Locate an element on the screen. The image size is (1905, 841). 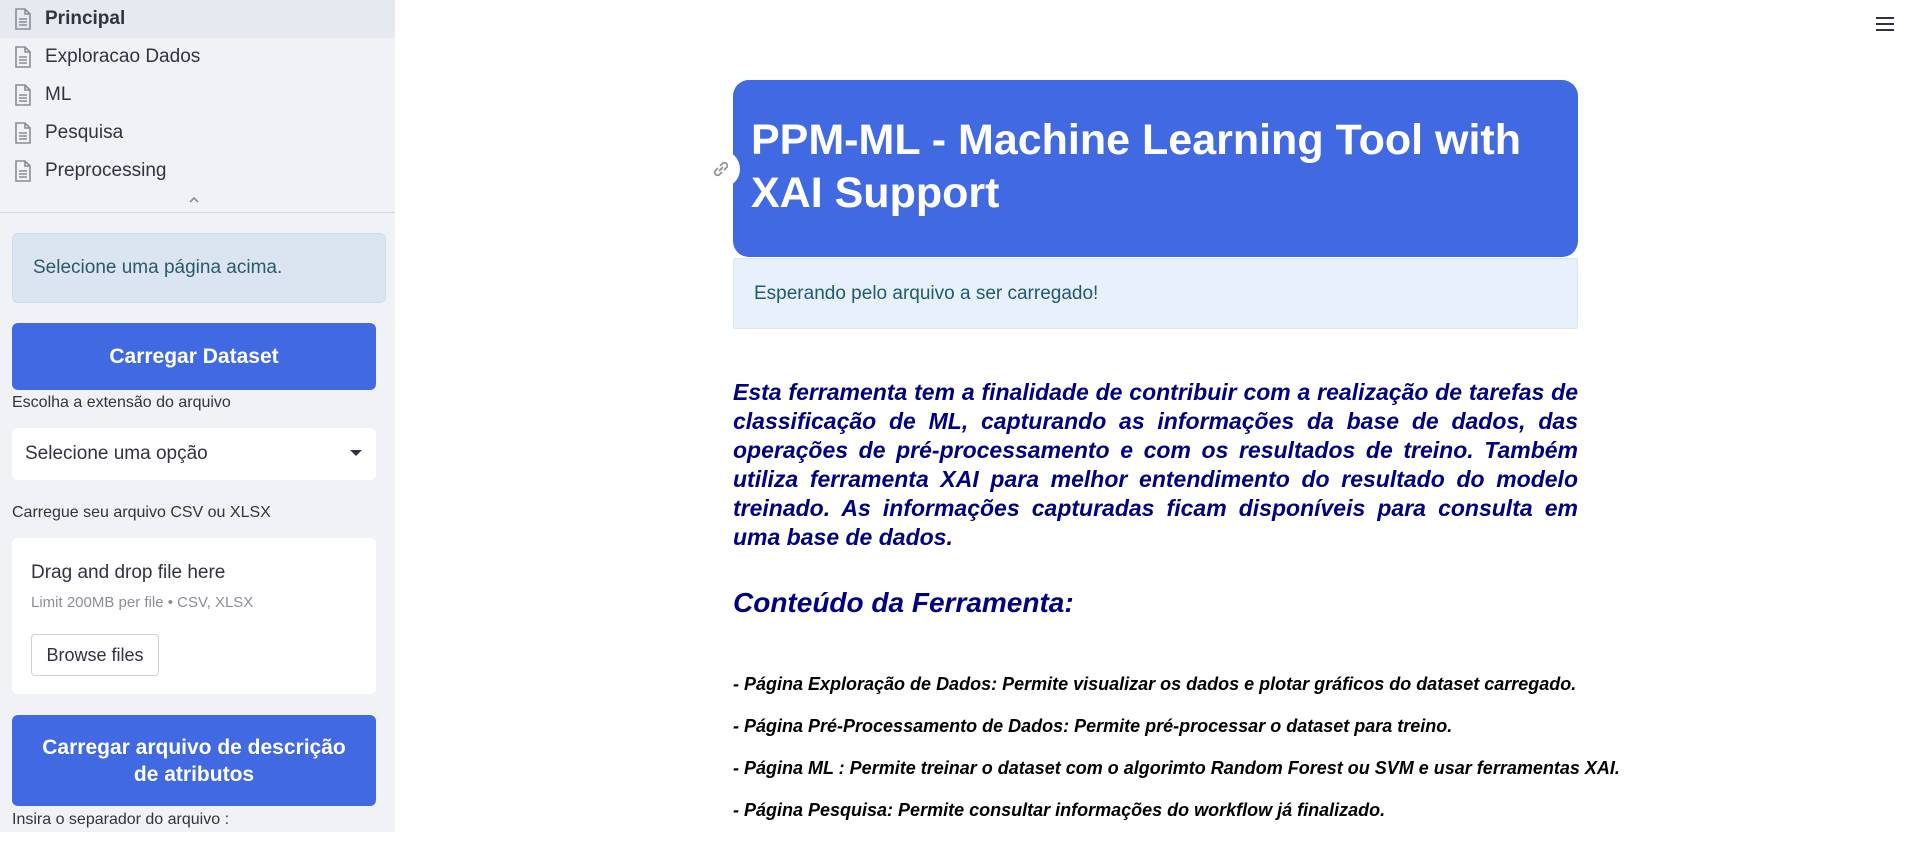
extension-select: Selecione uma opção is located at coordinates (194, 454).